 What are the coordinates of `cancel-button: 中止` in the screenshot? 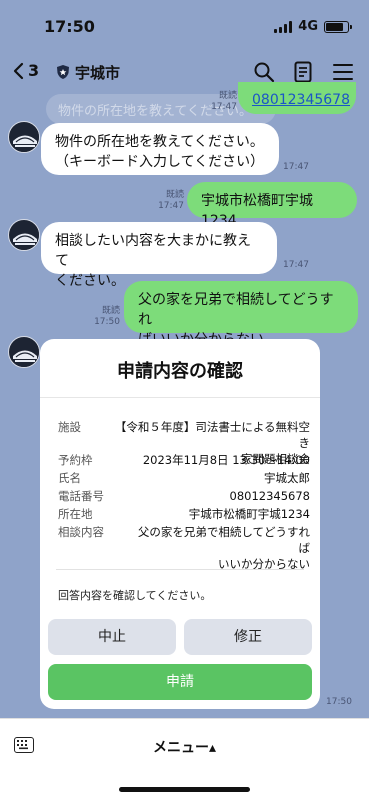 It's located at (112, 637).